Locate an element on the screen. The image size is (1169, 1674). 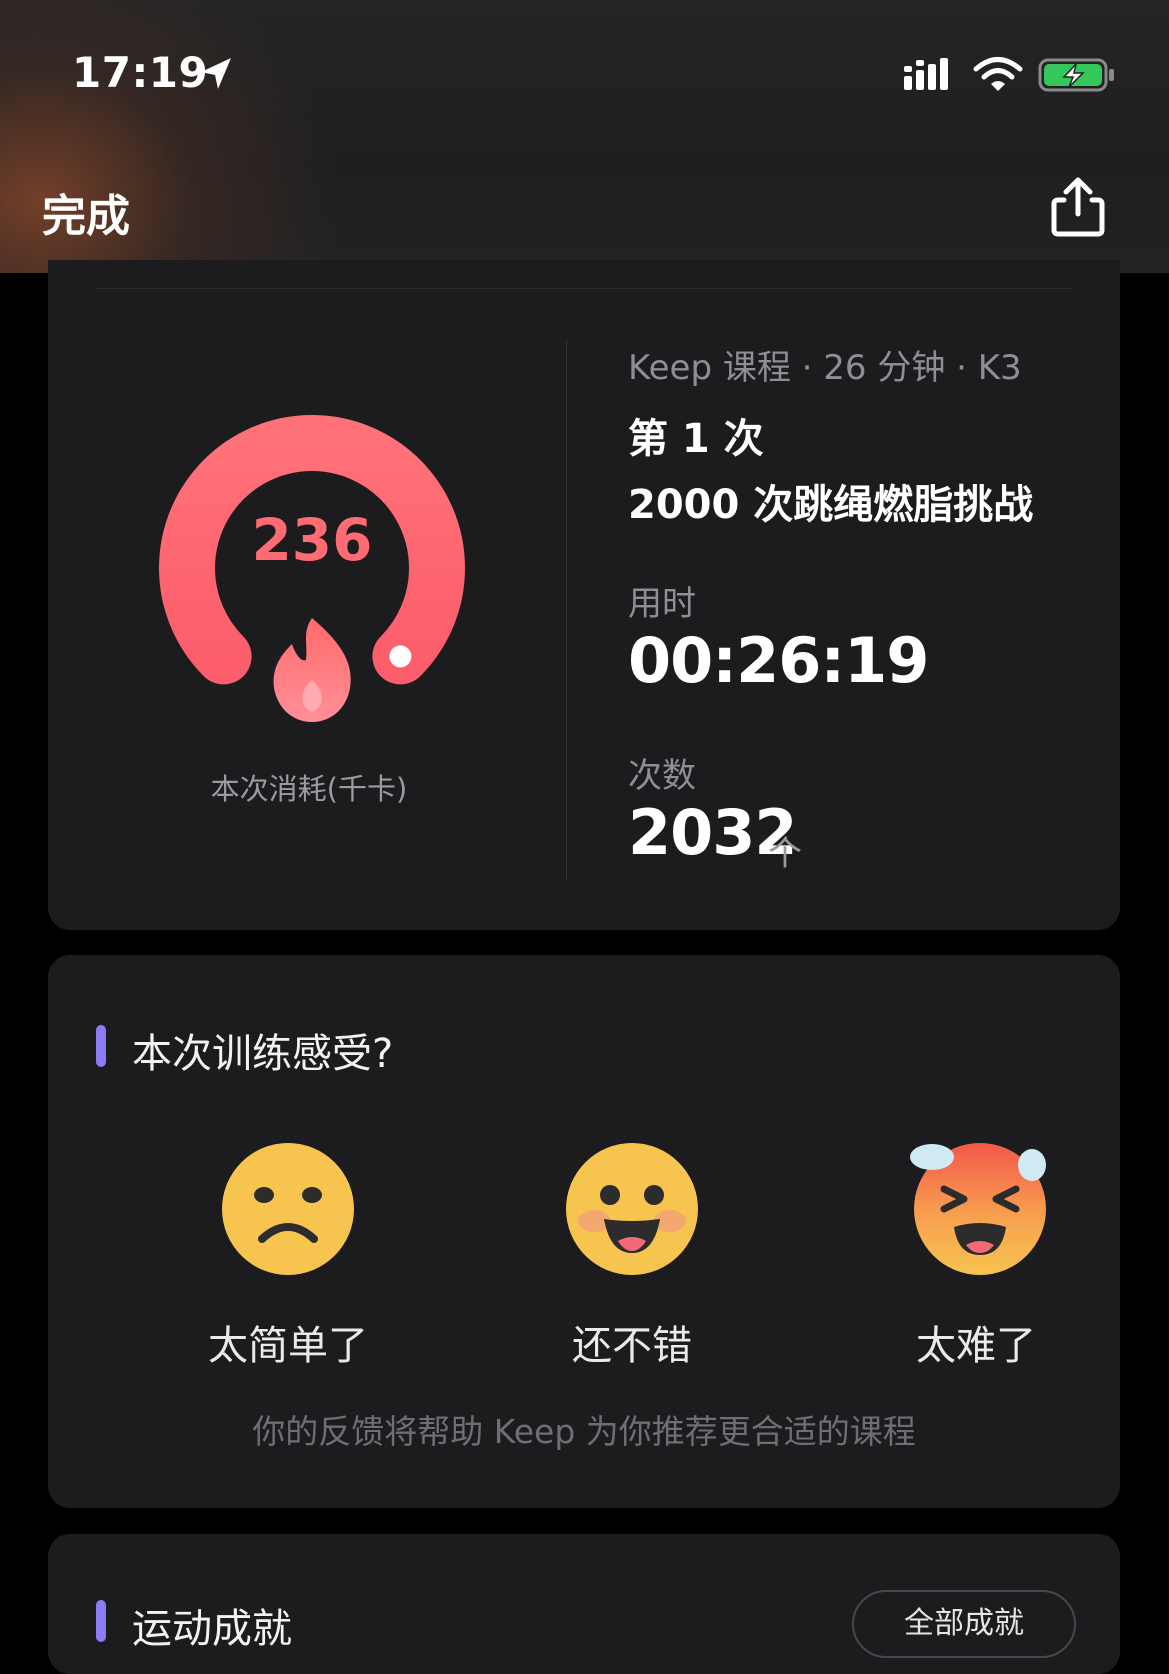
feedback-label-easy: 太简单了 is located at coordinates (288, 1346).